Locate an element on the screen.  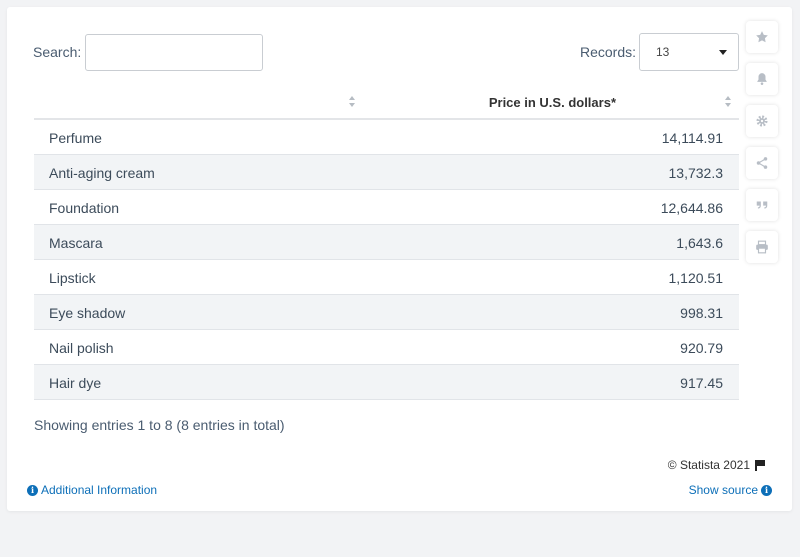
row-label: Nail polish is located at coordinates (81, 348).